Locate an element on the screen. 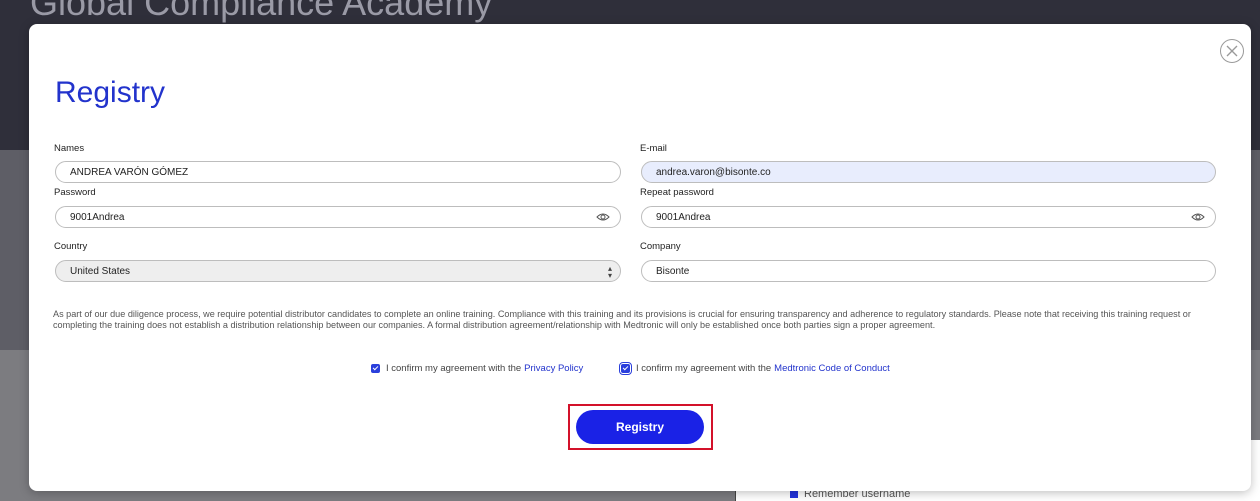 Image resolution: width=1260 pixels, height=501 pixels. close-icon is located at coordinates (1232, 51).